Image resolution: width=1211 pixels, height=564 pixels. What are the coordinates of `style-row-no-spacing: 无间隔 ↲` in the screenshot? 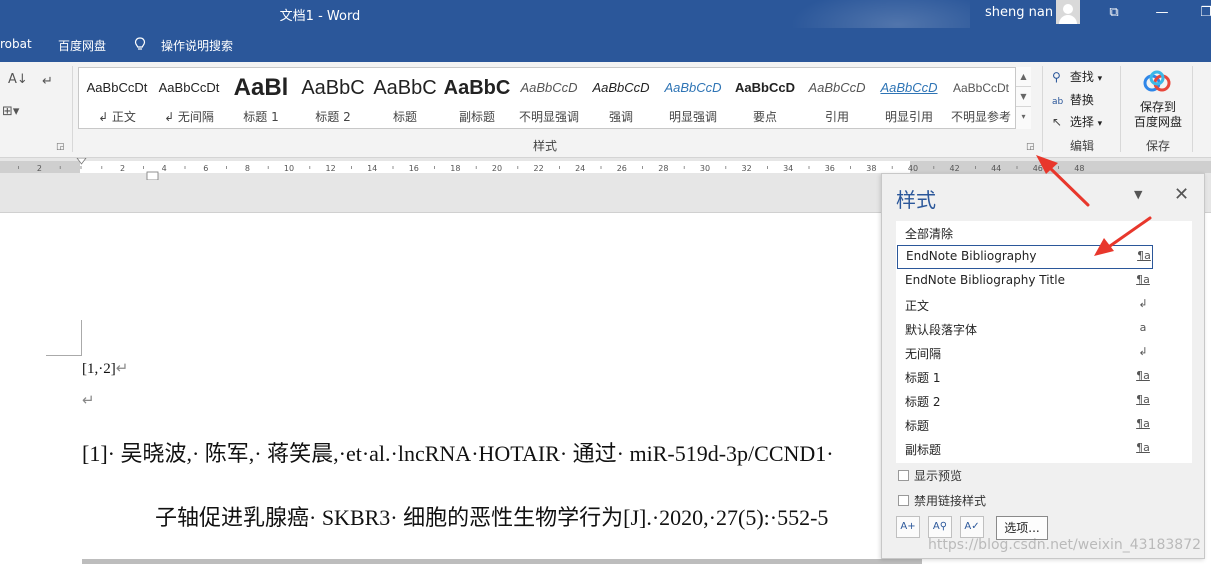 It's located at (1044, 353).